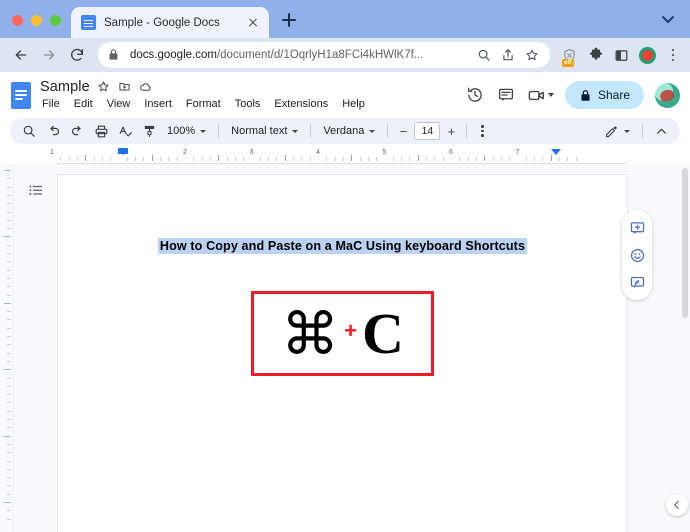 The height and width of the screenshot is (532, 690). What do you see at coordinates (342, 334) in the screenshot?
I see `command-plus-c-shortcut-image: ⌘ + C` at bounding box center [342, 334].